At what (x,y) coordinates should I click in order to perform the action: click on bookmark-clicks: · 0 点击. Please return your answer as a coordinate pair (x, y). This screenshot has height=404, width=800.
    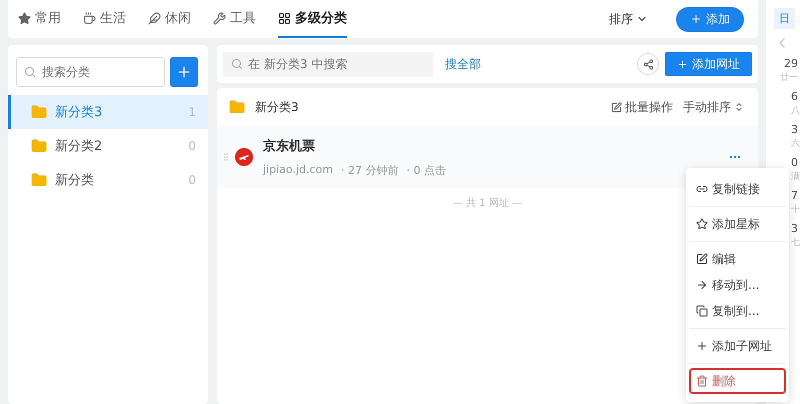
    Looking at the image, I should click on (426, 170).